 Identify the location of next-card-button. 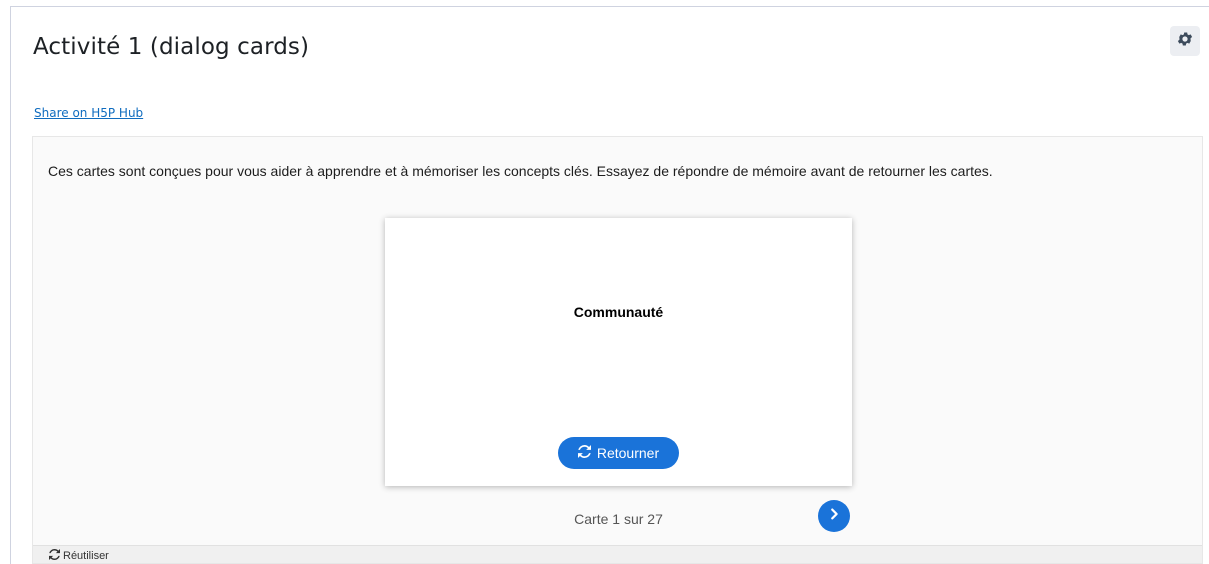
(834, 516).